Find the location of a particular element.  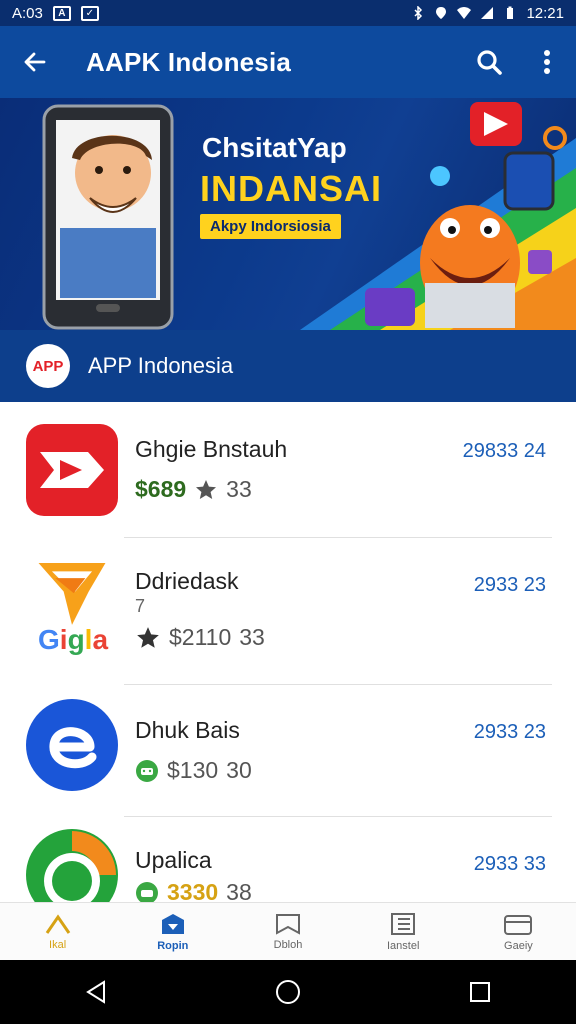

square-recents-icon is located at coordinates (480, 992).